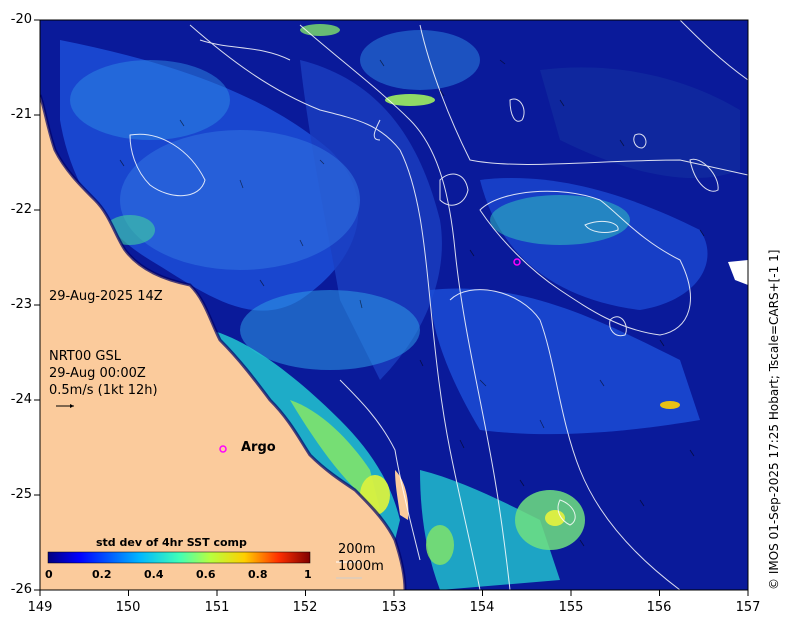 Image resolution: width=789 pixels, height=624 pixels. I want to click on y-tick-label: -23, so click(21, 304).